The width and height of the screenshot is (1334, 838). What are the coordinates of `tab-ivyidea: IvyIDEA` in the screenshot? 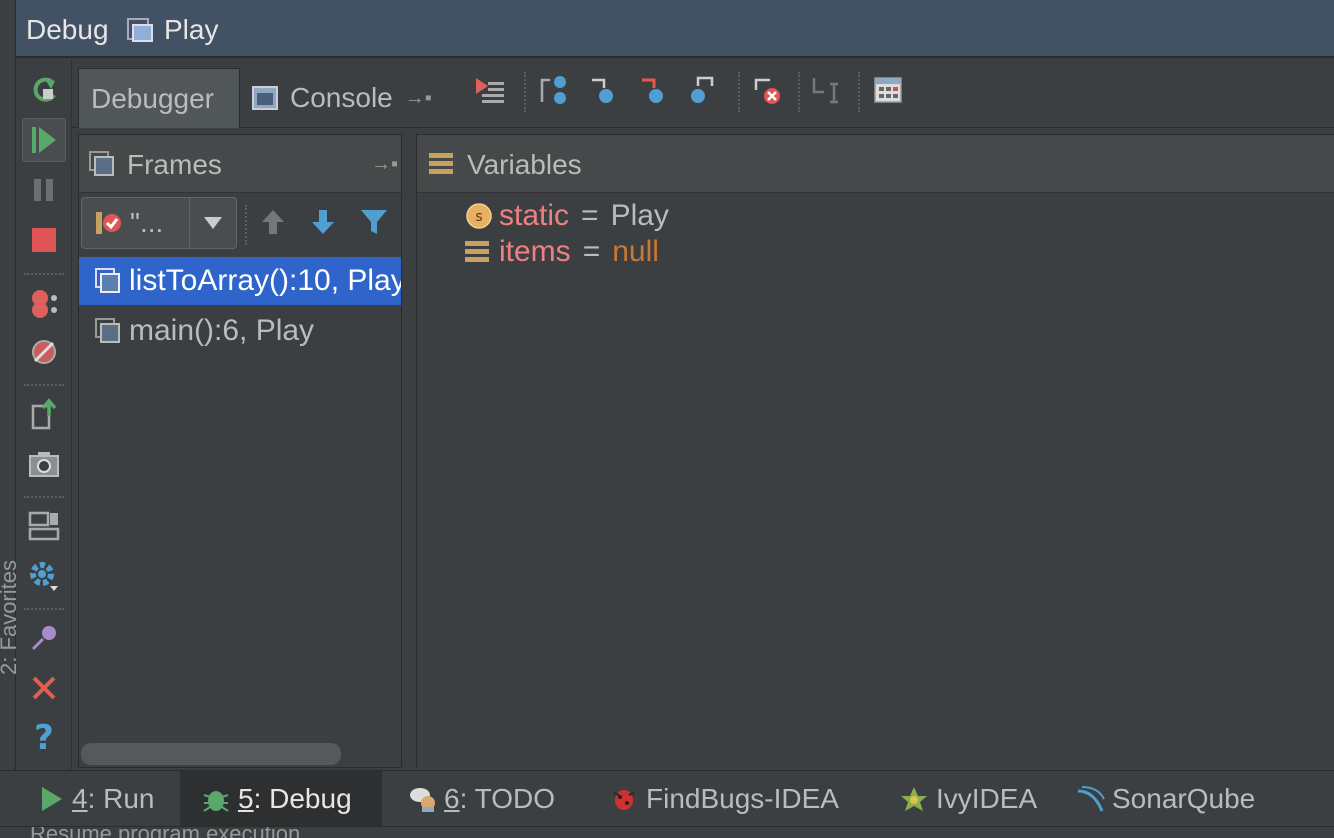 It's located at (968, 799).